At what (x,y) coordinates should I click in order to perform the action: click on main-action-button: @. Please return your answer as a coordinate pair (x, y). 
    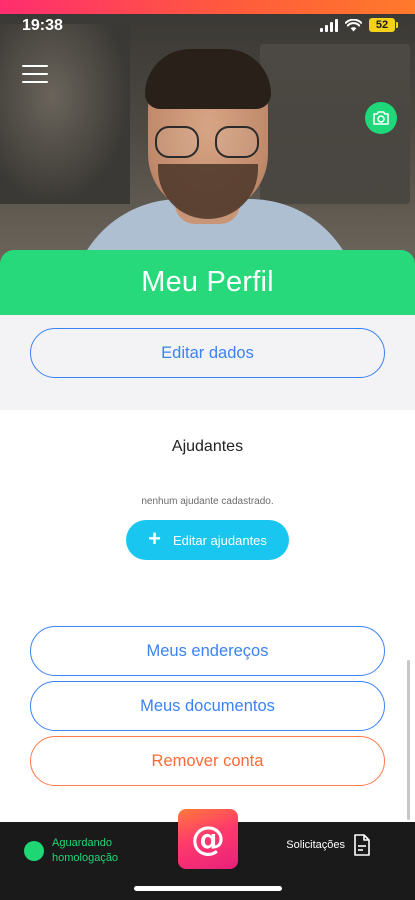
    Looking at the image, I should click on (208, 839).